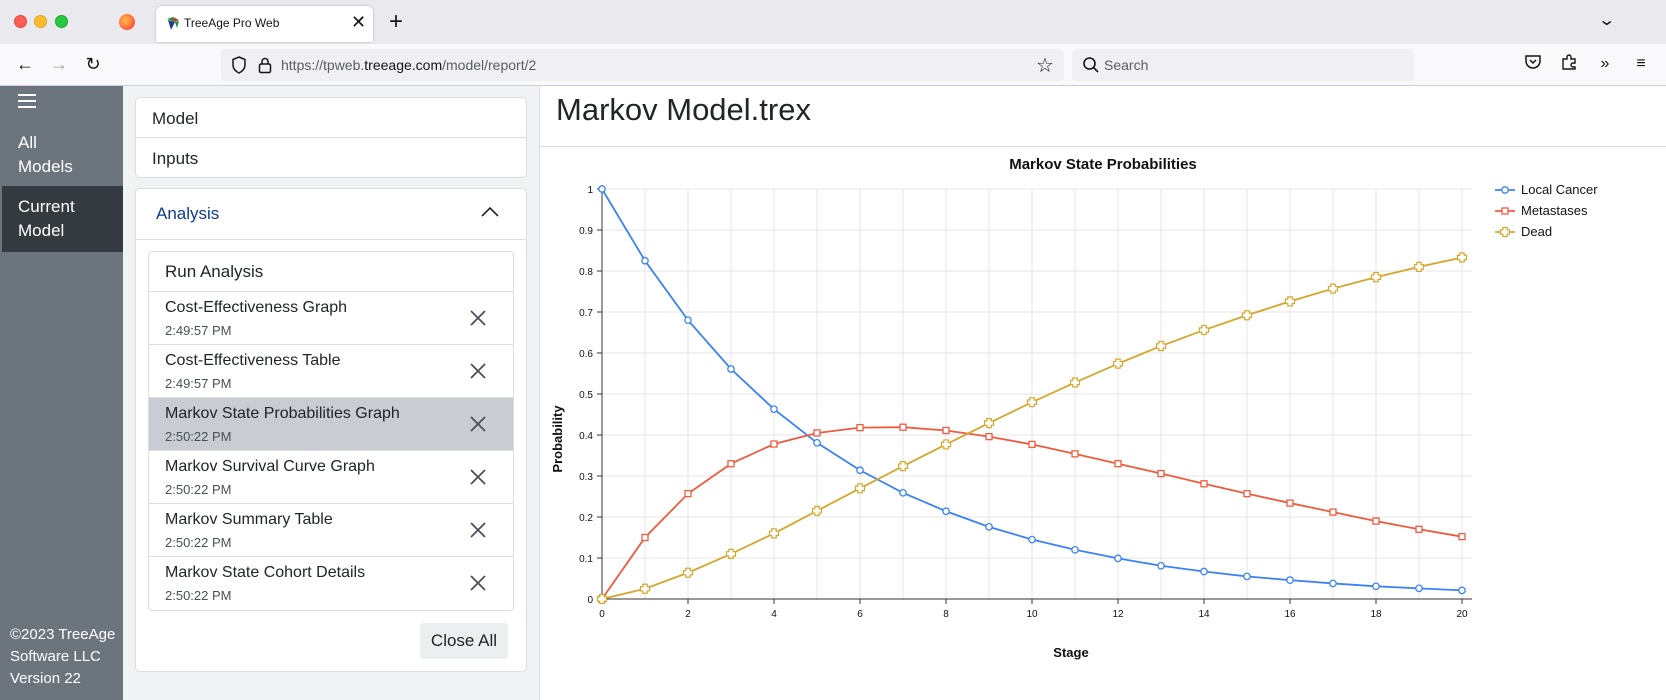  I want to click on y-tick-label: 0.1, so click(586, 559).